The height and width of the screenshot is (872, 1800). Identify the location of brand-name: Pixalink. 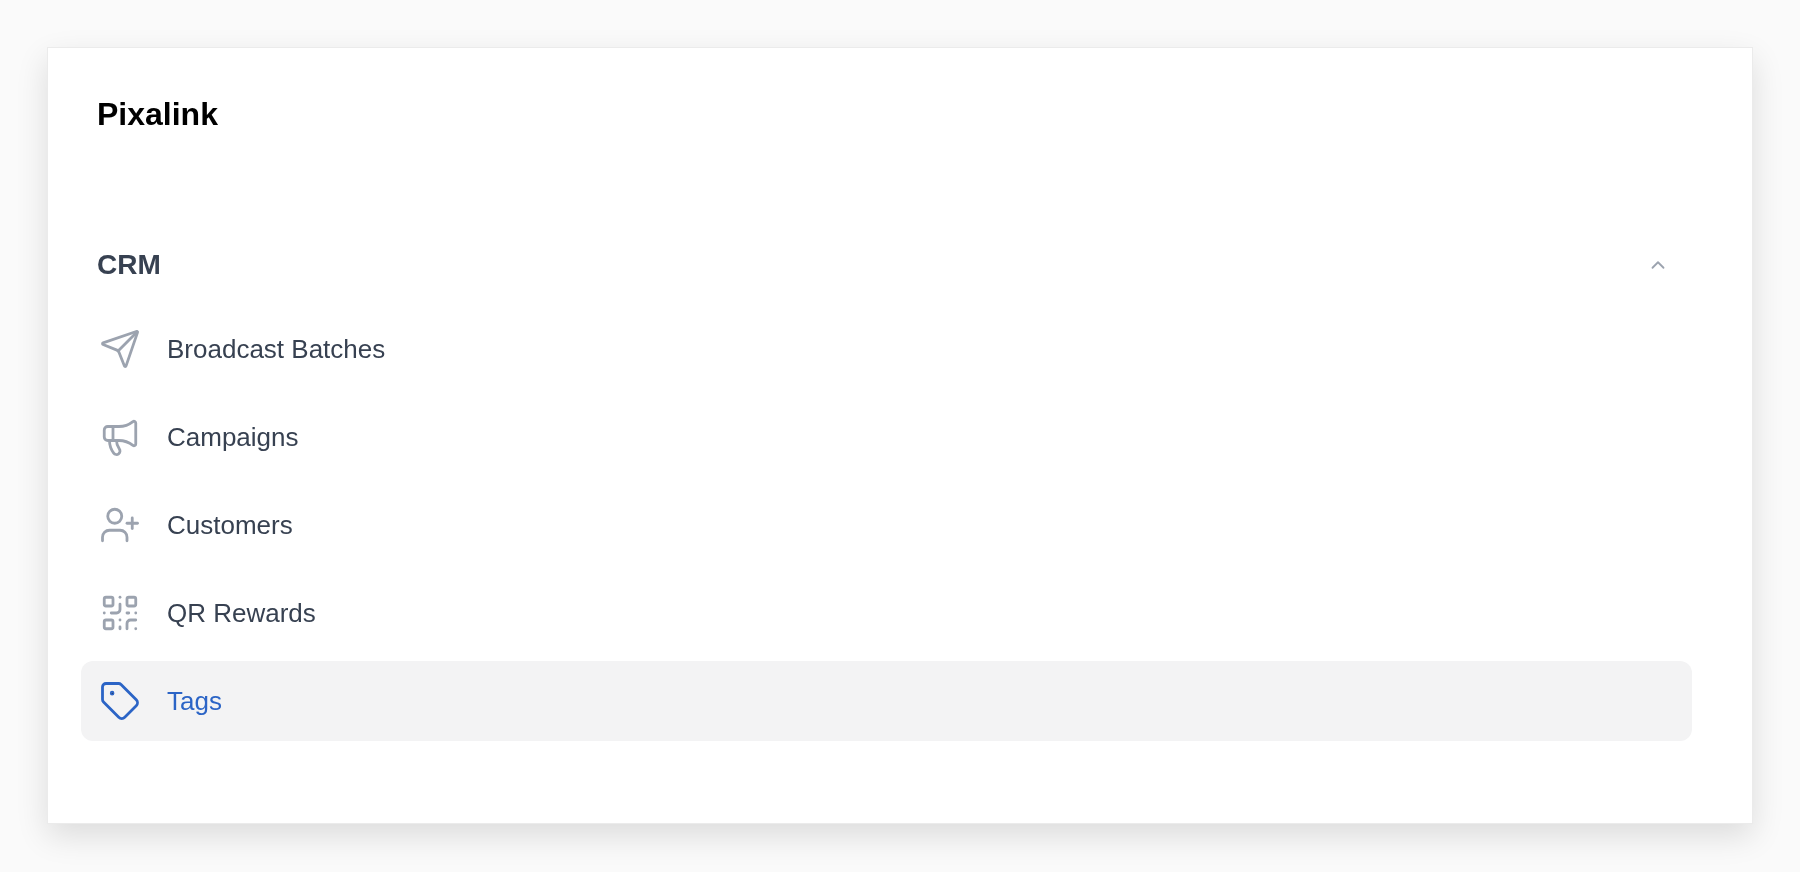
(157, 114).